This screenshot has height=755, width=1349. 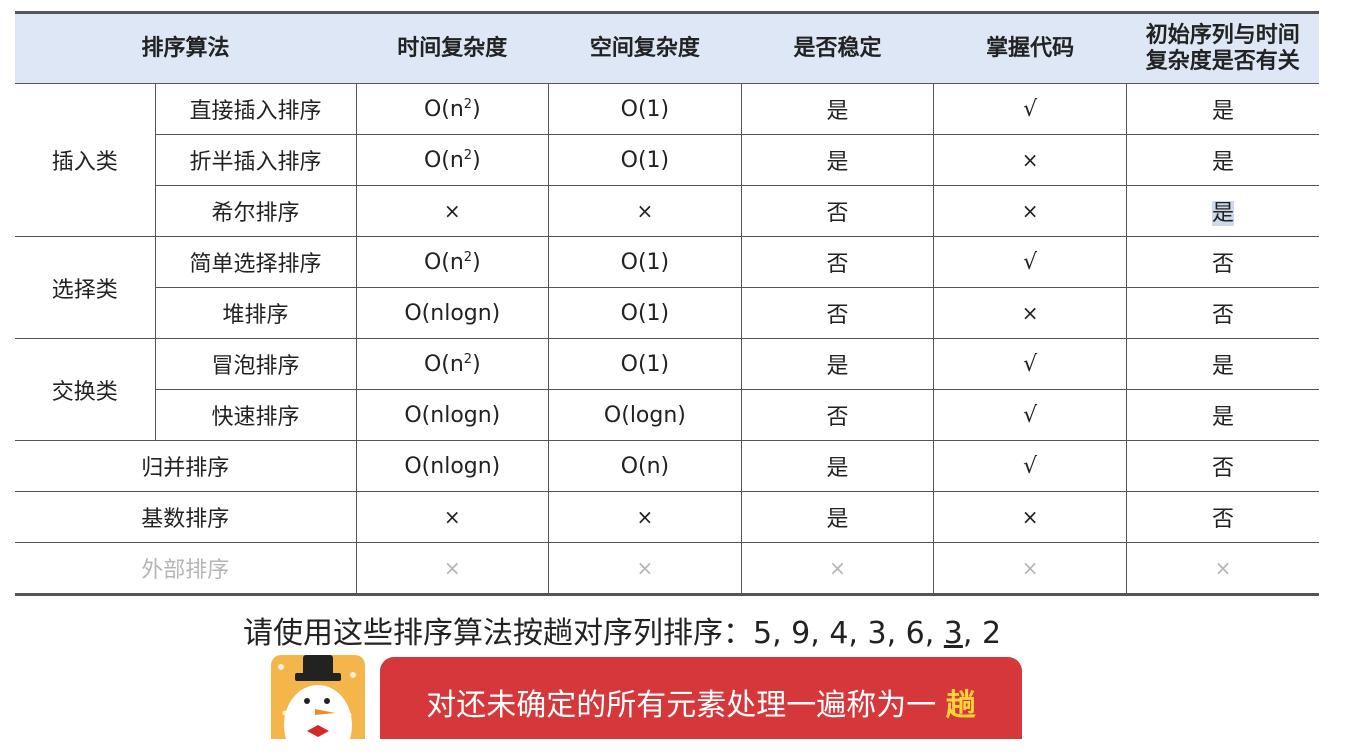 What do you see at coordinates (645, 47) in the screenshot?
I see `header-space-complexity: 空间复杂度` at bounding box center [645, 47].